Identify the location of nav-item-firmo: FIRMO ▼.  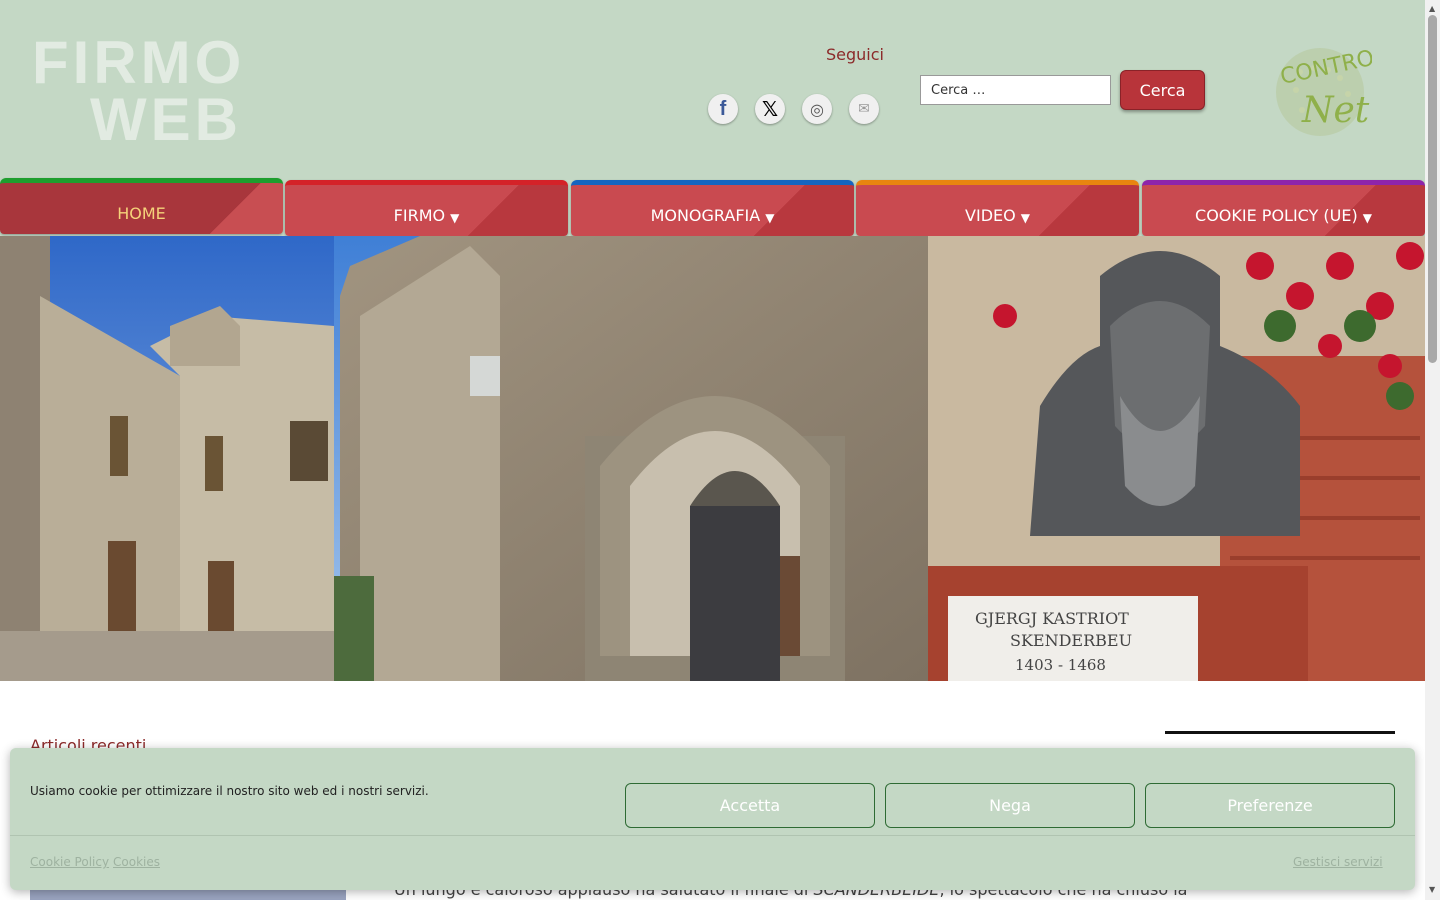
(426, 208).